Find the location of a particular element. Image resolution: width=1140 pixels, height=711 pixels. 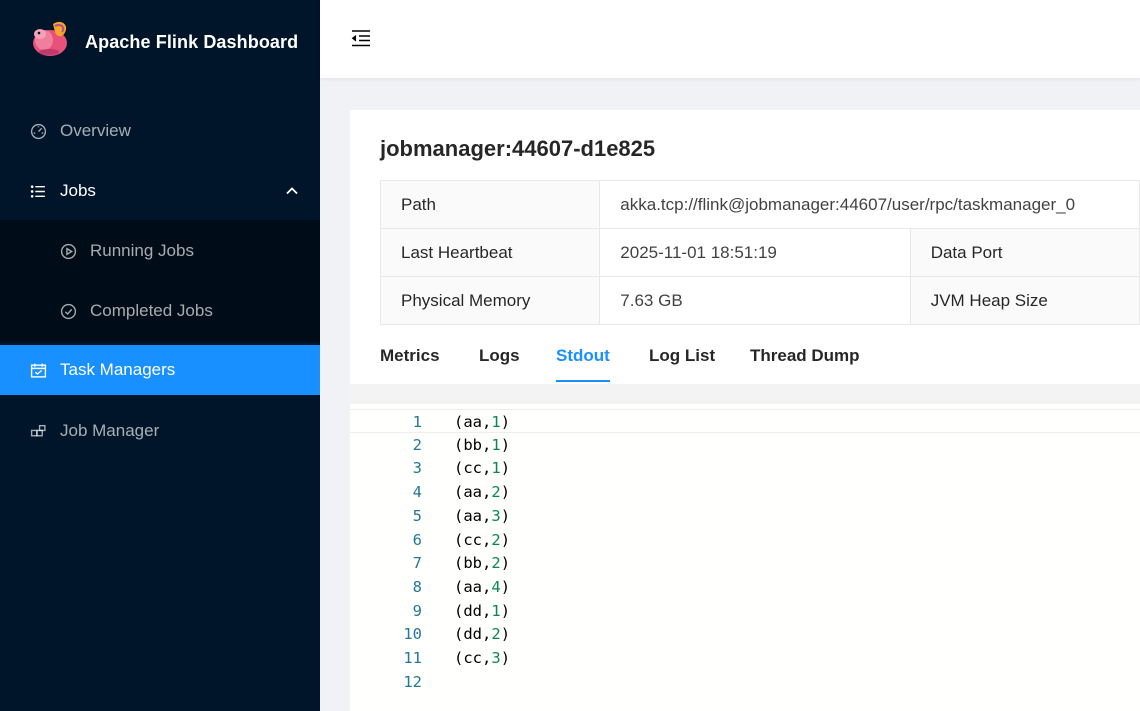

line-number: 9 is located at coordinates (417, 610).